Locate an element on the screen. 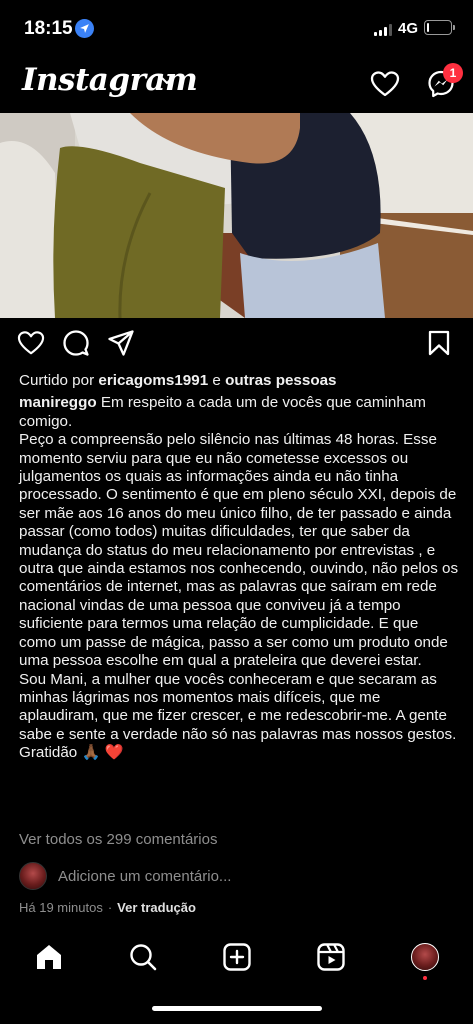  new-post-icon is located at coordinates (237, 957).